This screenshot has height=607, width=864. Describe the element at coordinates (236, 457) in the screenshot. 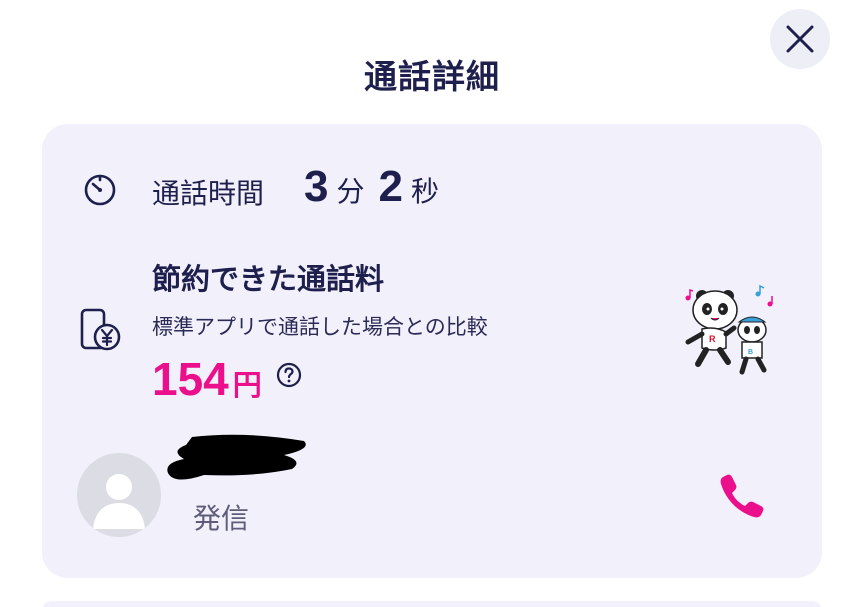

I see `redacted-contact-name` at that location.